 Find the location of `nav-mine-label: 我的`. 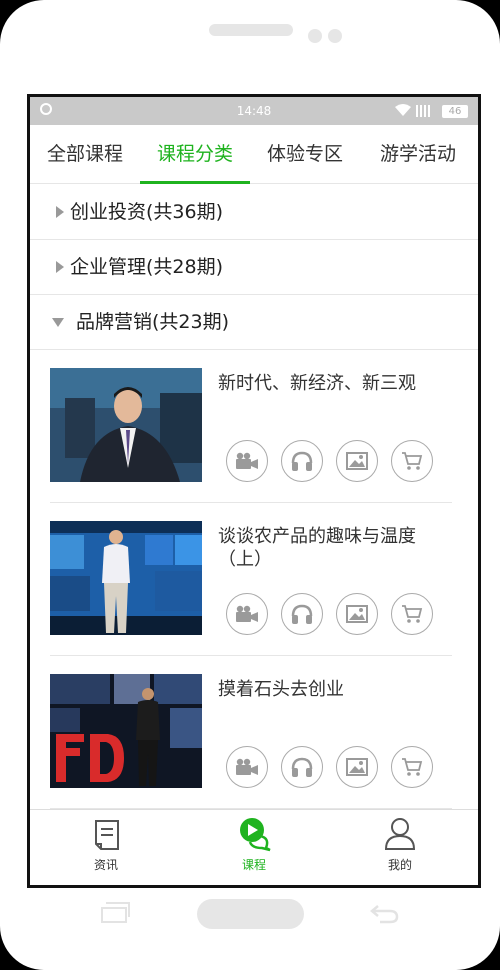

nav-mine-label: 我的 is located at coordinates (399, 865).